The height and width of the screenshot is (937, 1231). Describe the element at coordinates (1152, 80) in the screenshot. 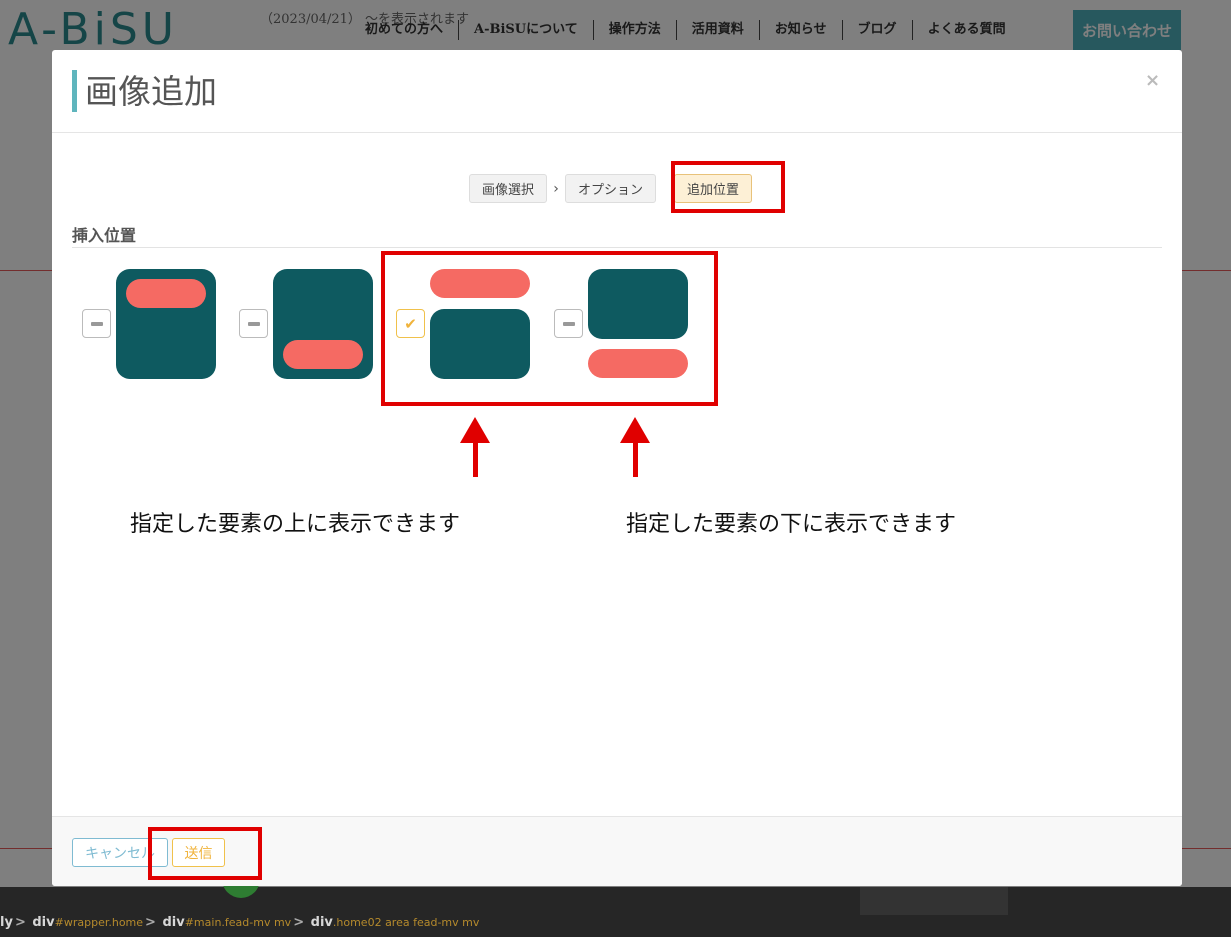

I see `close-icon: ×` at that location.